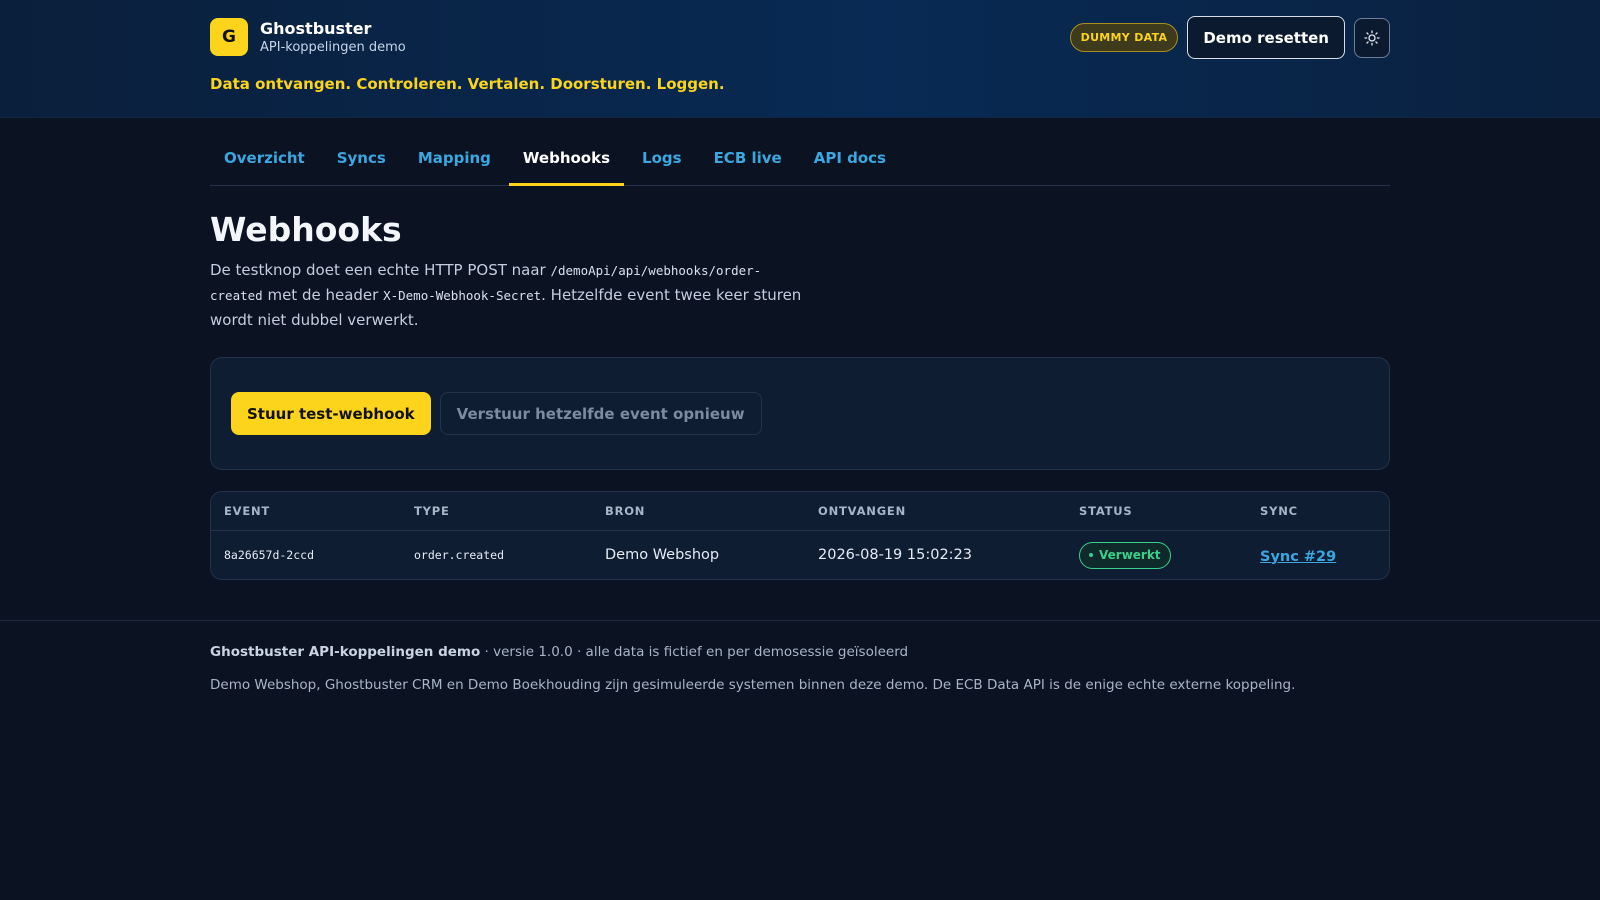 The width and height of the screenshot is (1600, 900). I want to click on column-header-sync: SYNC, so click(1279, 511).